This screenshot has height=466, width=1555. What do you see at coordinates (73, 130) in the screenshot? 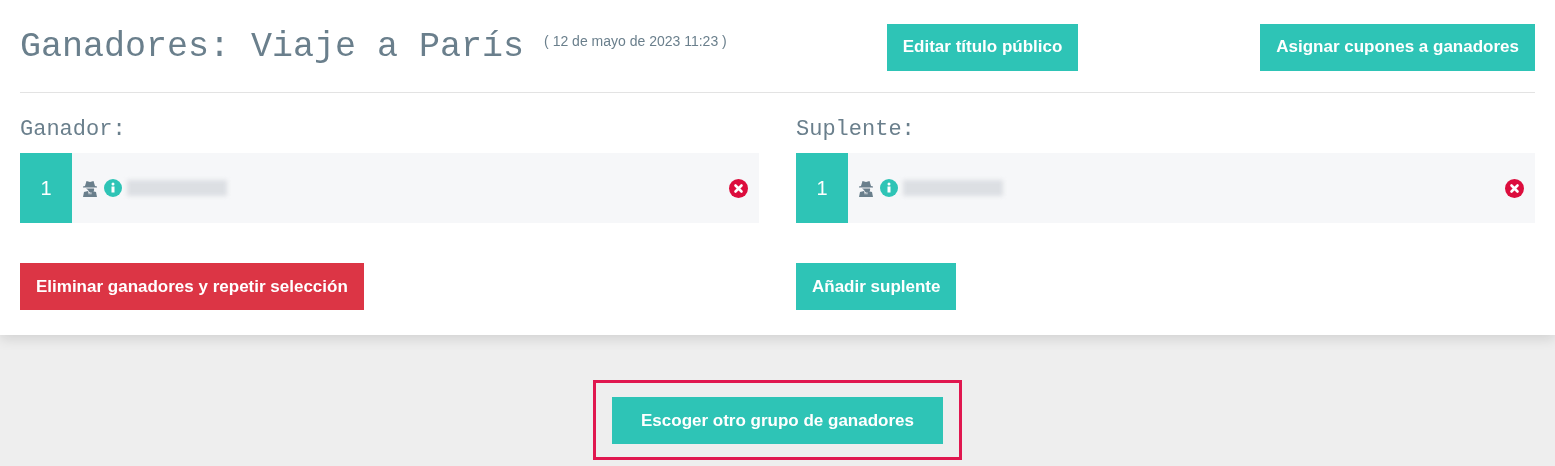
I see `column-label: Ganador:` at bounding box center [73, 130].